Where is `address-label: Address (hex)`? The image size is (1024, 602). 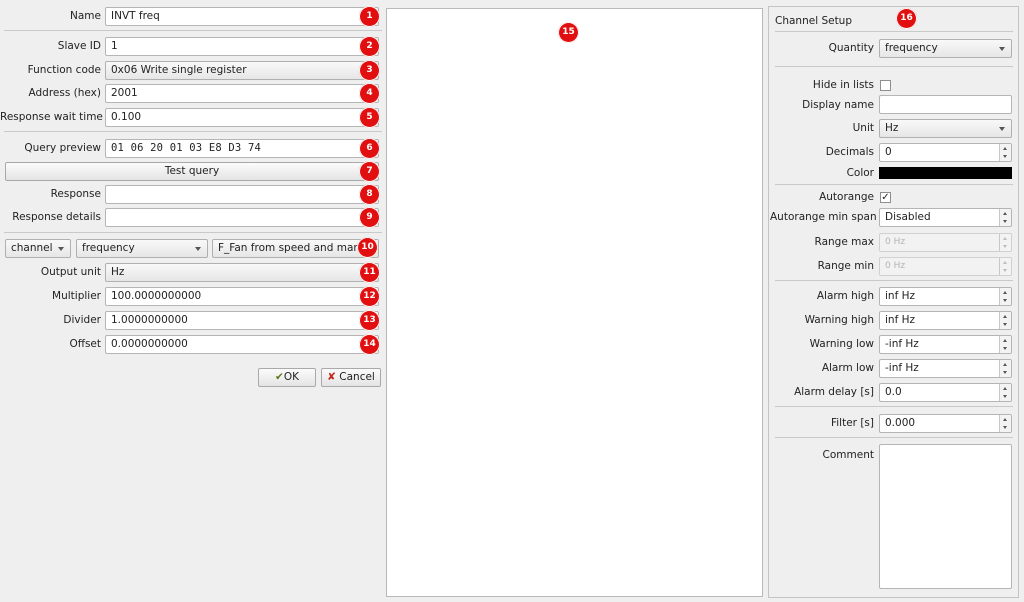 address-label: Address (hex) is located at coordinates (65, 93).